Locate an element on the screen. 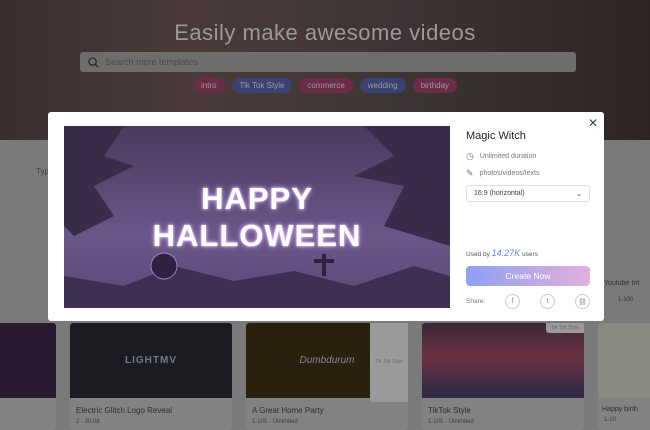 This screenshot has width=650, height=430. share-label: Share: is located at coordinates (476, 301).